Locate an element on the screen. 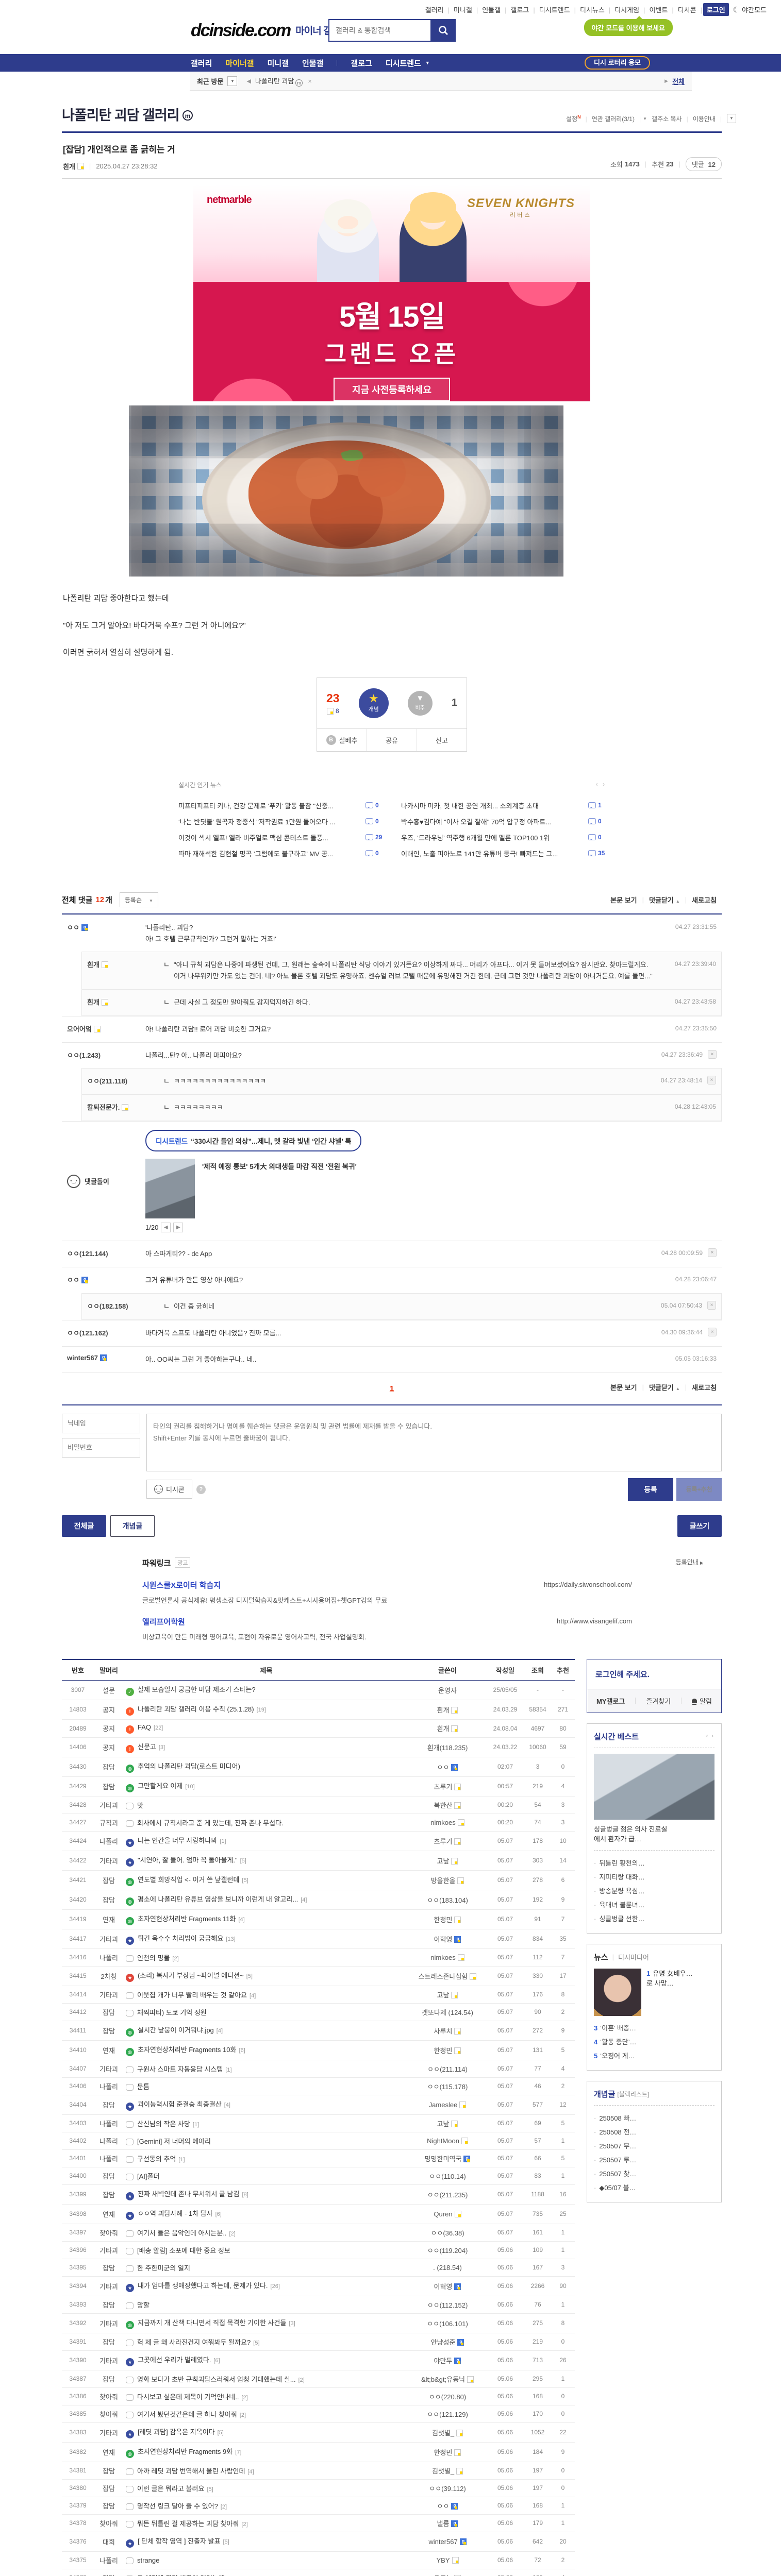 The width and height of the screenshot is (781, 2576). row-author: 한청민 is located at coordinates (443, 2051).